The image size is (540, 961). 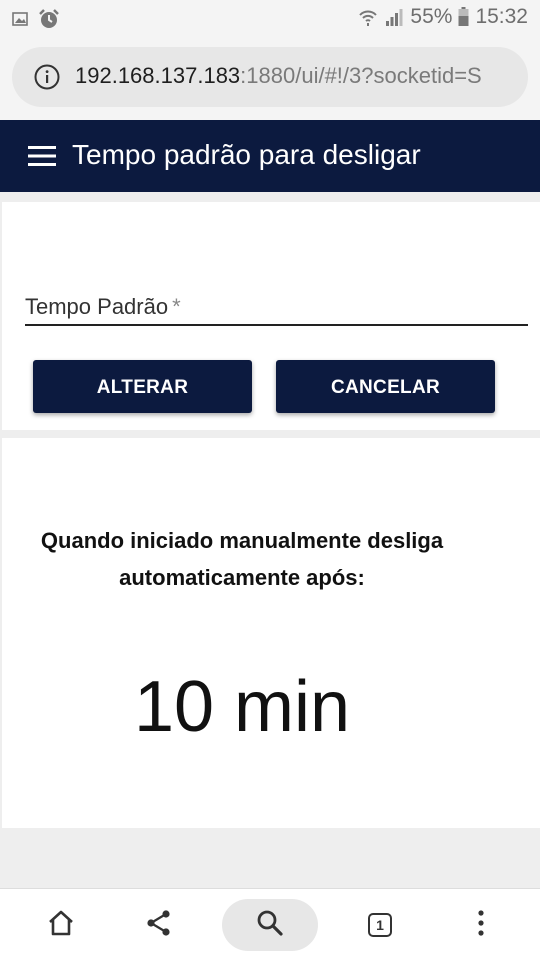 What do you see at coordinates (49, 21) in the screenshot?
I see `alarm-icon` at bounding box center [49, 21].